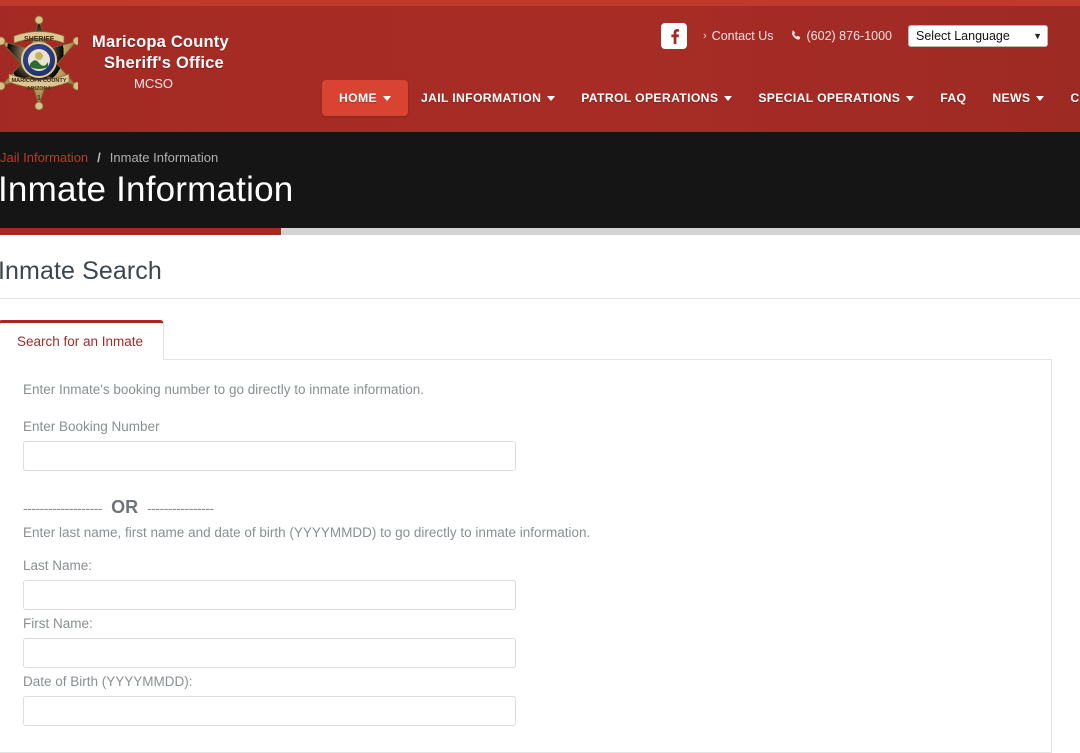  I want to click on language-select: Select Language ▼, so click(978, 36).